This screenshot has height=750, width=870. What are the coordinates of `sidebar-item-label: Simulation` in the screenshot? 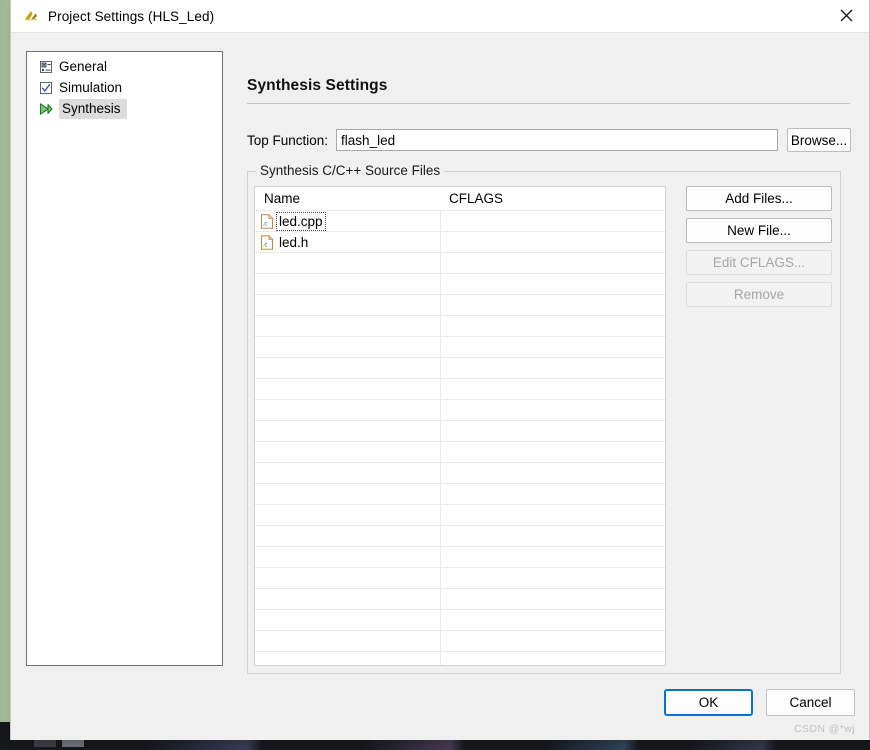 It's located at (91, 87).